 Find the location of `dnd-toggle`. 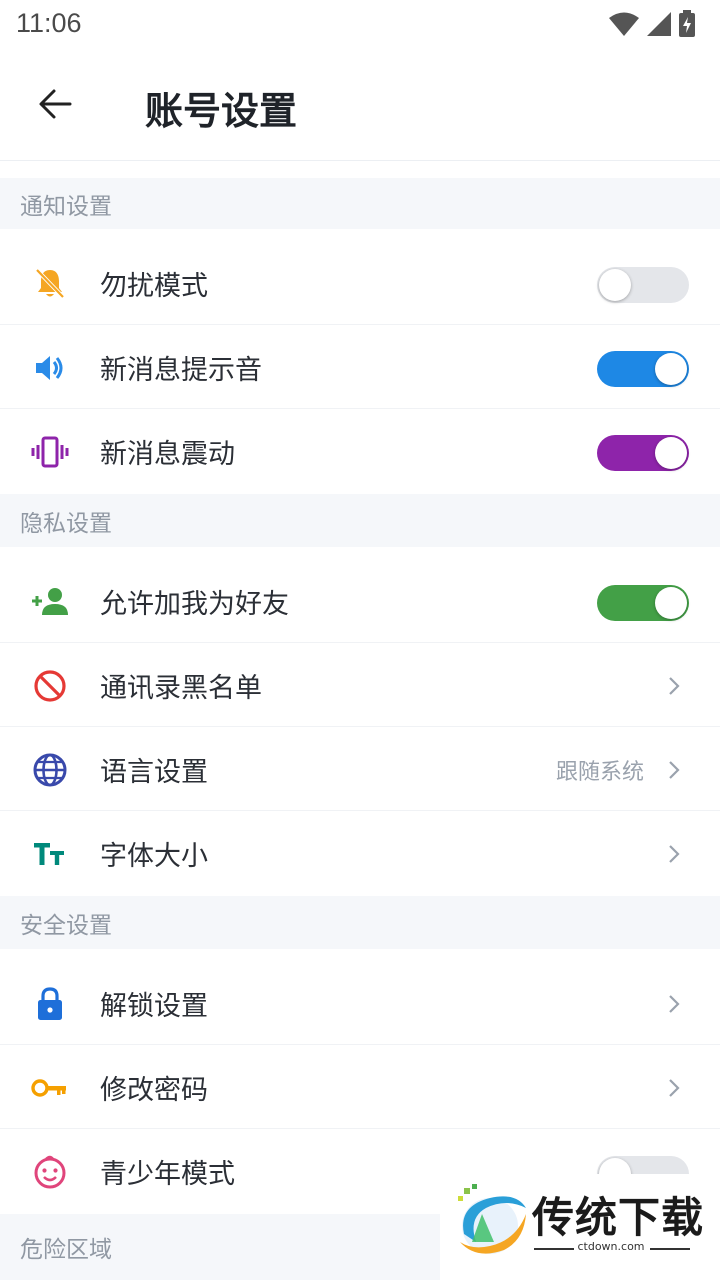

dnd-toggle is located at coordinates (643, 285).